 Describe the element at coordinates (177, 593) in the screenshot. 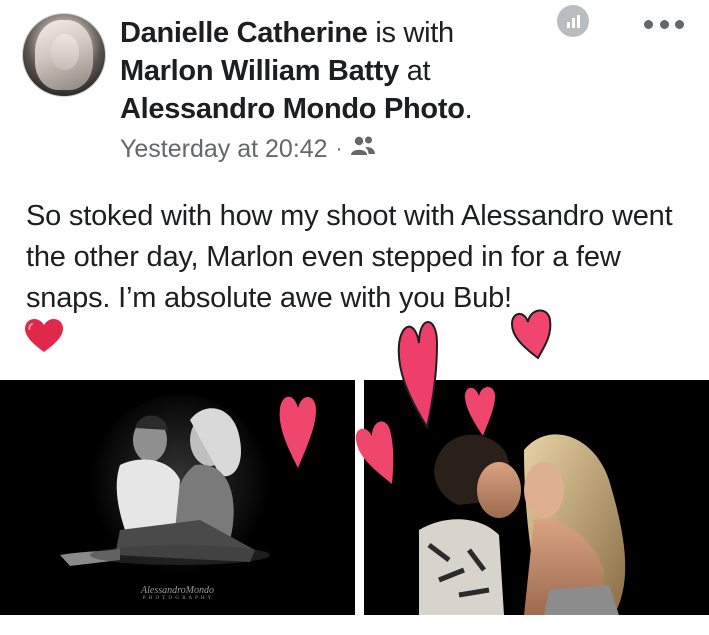

I see `photo-watermark: AlessandroMondo P H O T O G R A P H Y` at that location.